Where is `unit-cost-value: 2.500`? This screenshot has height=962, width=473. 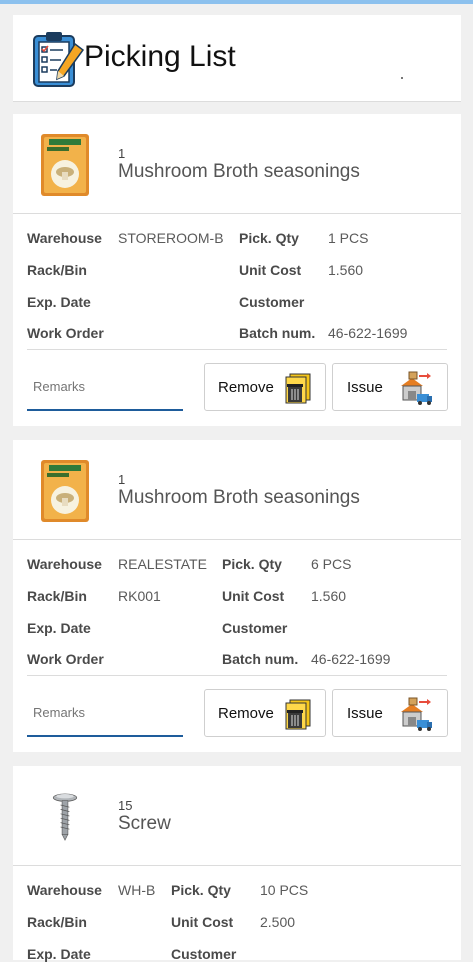
unit-cost-value: 2.500 is located at coordinates (278, 922).